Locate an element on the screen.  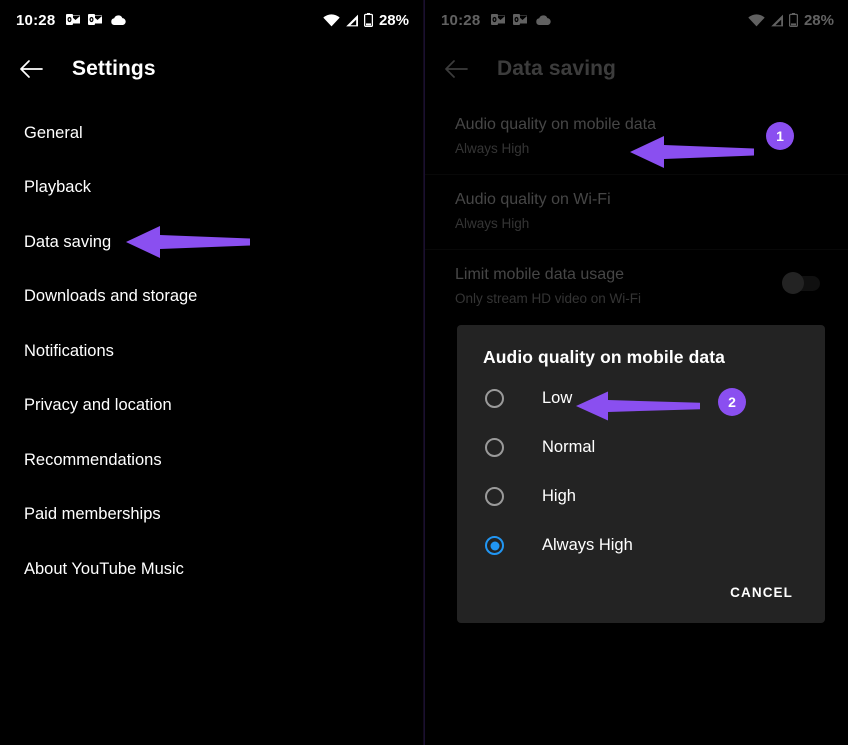
settings-item-label: Data saving is located at coordinates (68, 241).